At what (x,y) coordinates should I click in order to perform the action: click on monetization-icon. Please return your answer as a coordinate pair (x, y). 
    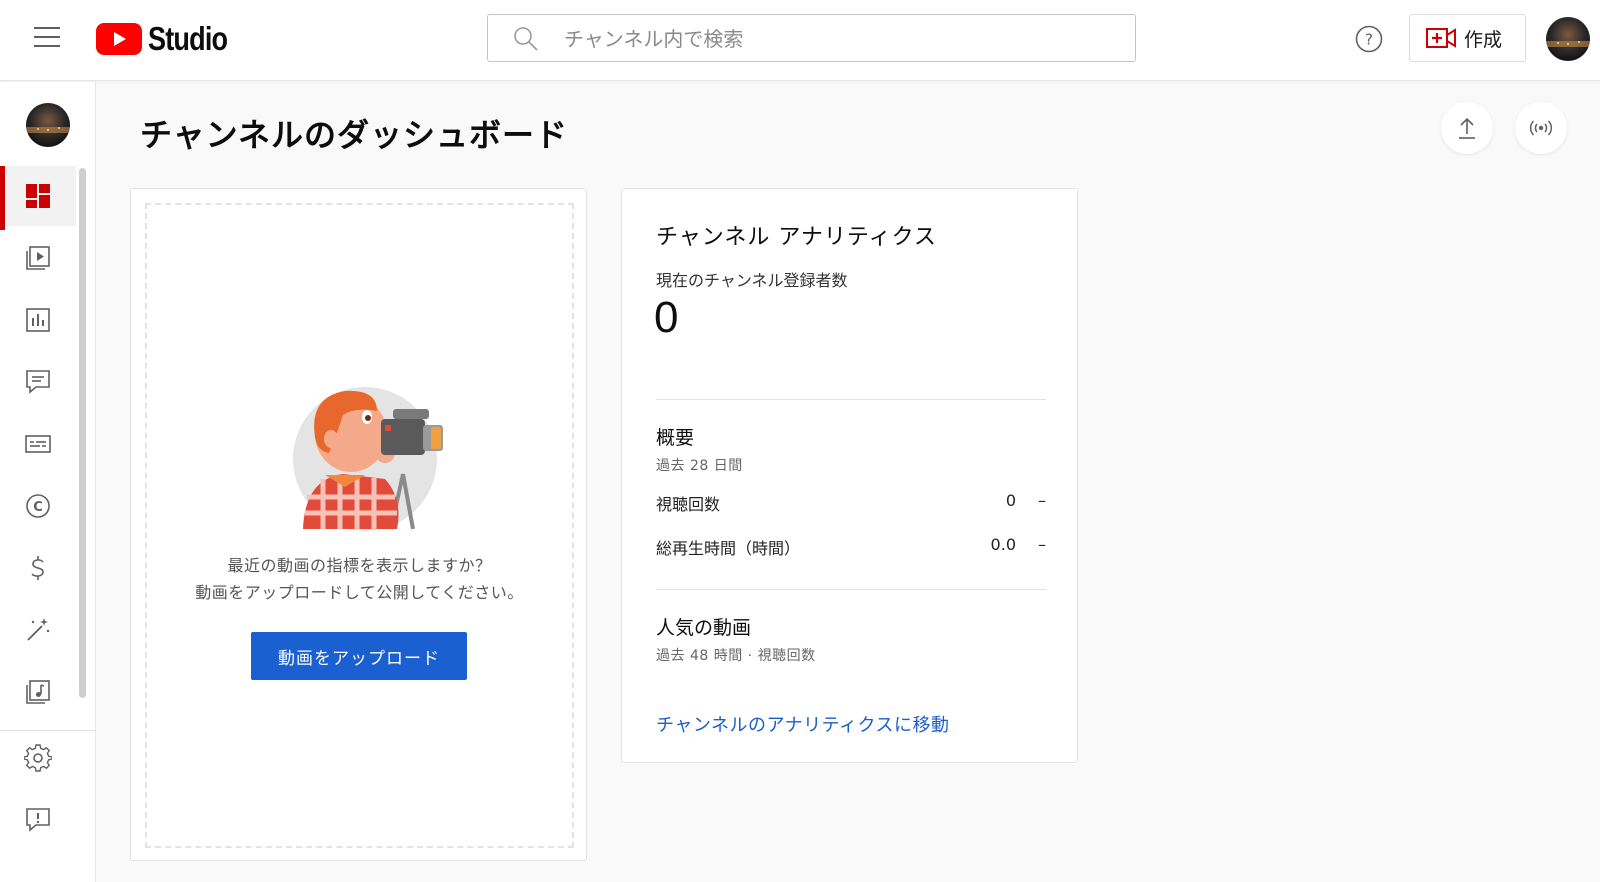
    Looking at the image, I should click on (37, 568).